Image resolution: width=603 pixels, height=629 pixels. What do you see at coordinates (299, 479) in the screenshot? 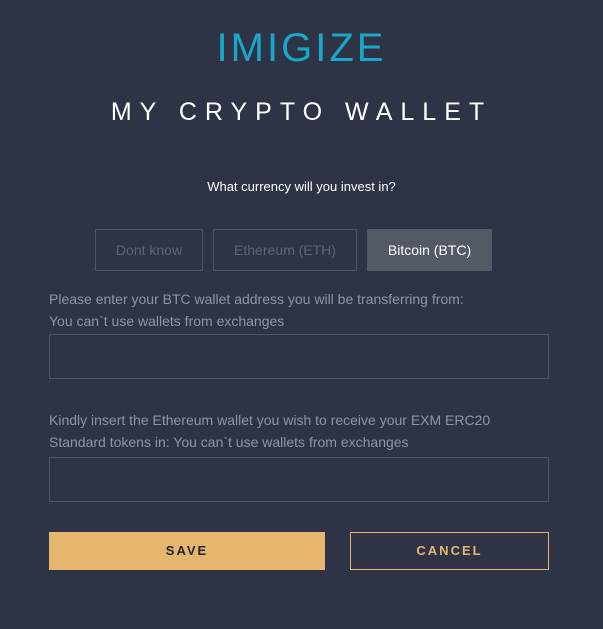
I see `eth-wallet-input` at bounding box center [299, 479].